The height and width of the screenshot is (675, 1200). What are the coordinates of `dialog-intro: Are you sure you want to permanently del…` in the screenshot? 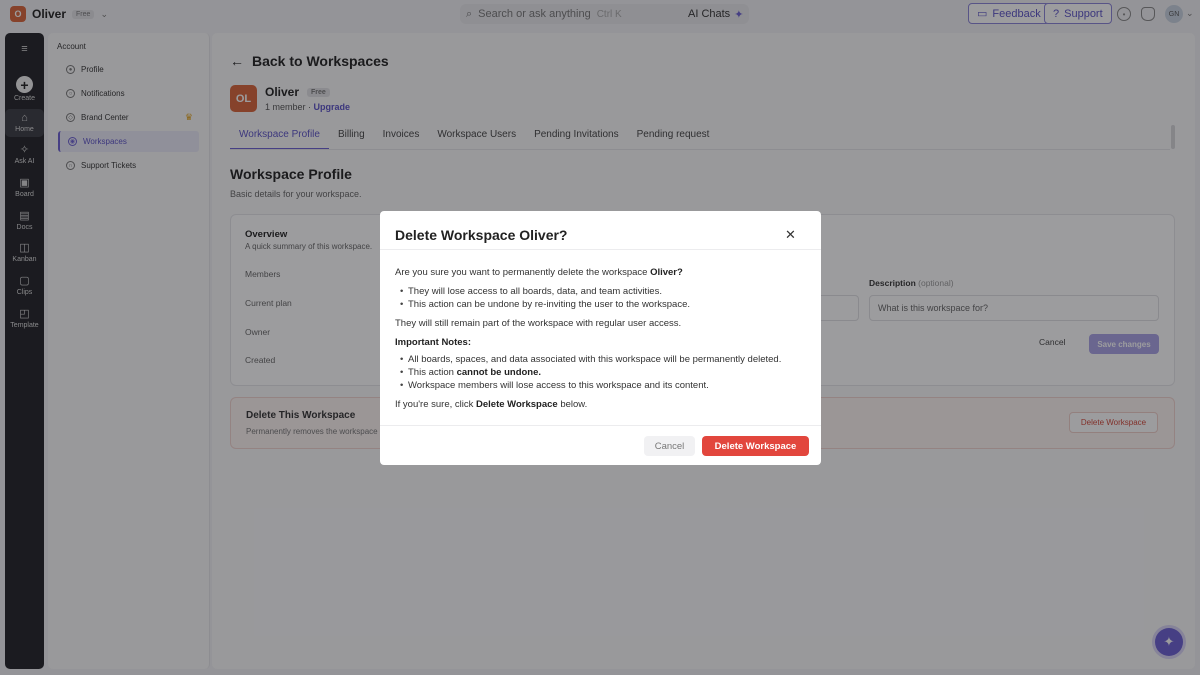 It's located at (602, 272).